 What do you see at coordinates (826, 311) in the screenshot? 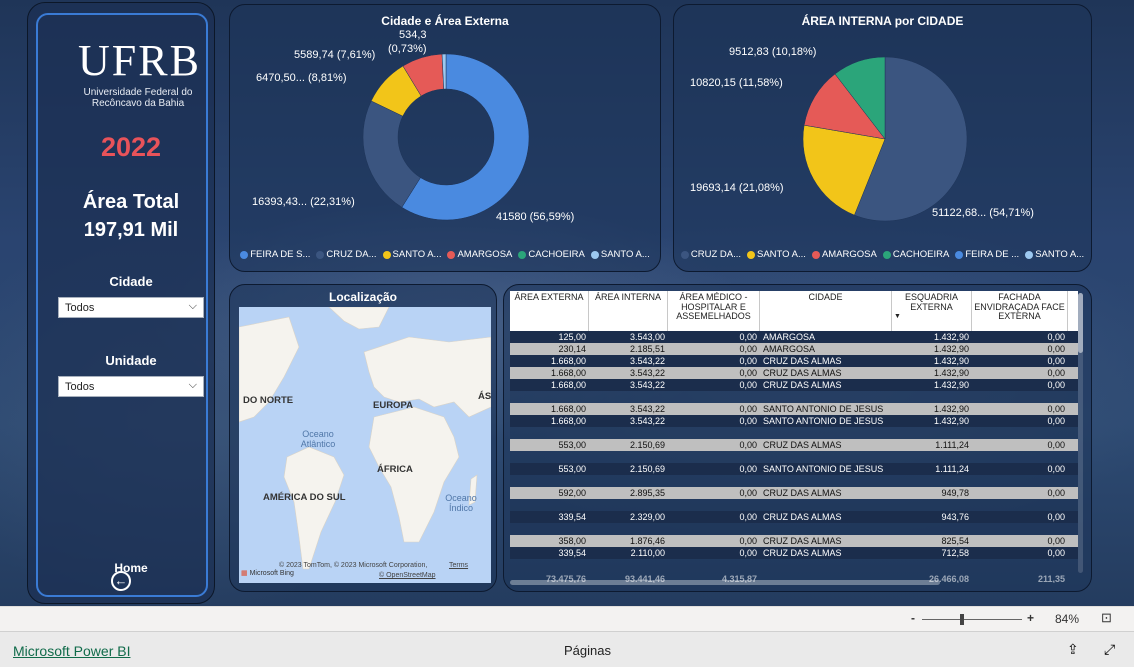
I see `column-header: CIDADE` at bounding box center [826, 311].